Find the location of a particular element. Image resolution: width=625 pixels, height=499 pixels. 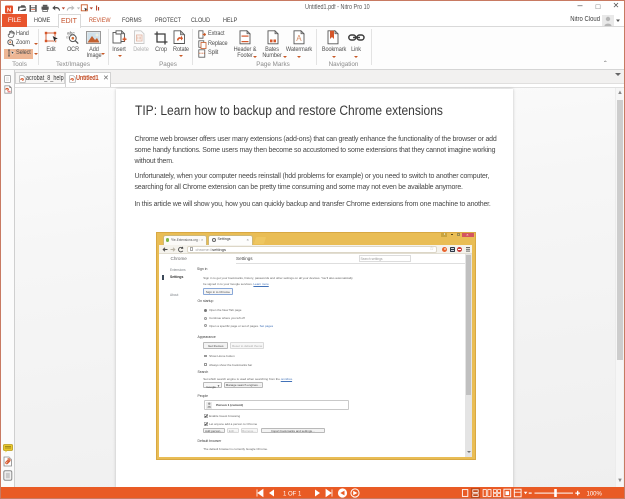

svg-text: A is located at coordinates (299, 38).